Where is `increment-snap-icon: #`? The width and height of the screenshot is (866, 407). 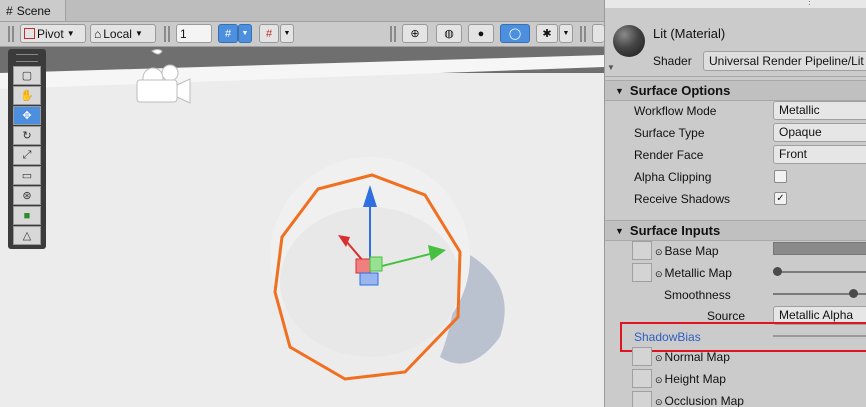 increment-snap-icon: # is located at coordinates (269, 33).